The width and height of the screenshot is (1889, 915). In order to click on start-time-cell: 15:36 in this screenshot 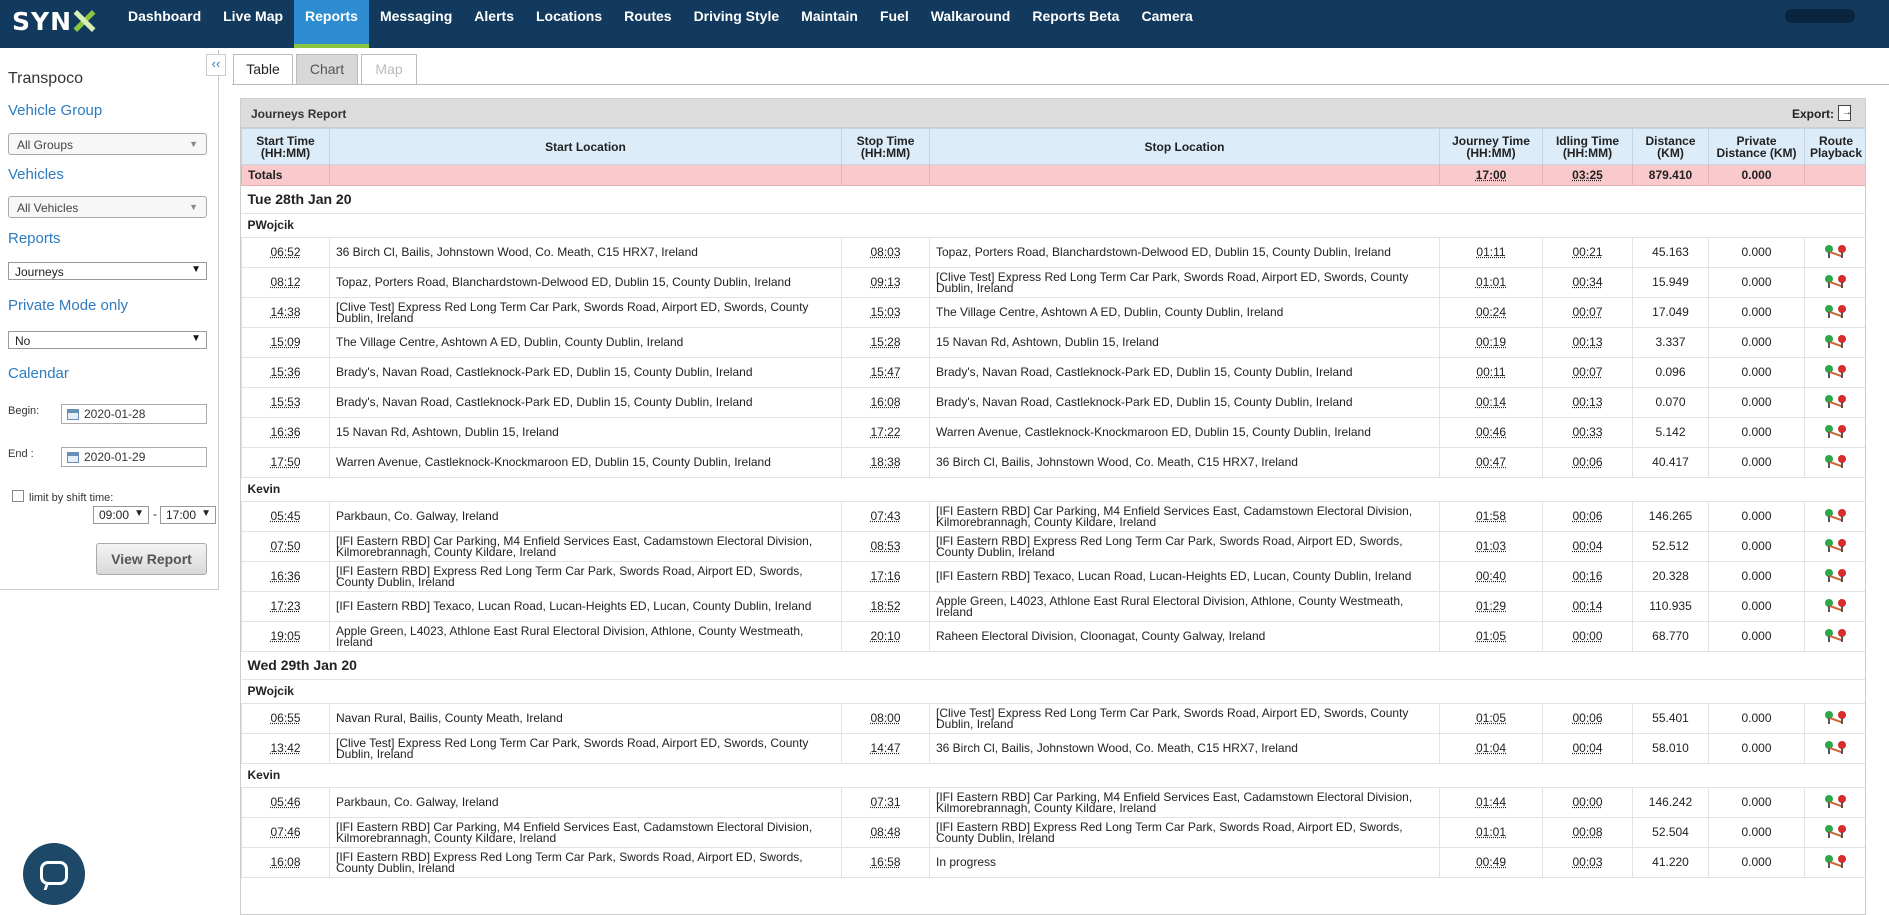, I will do `click(285, 372)`.